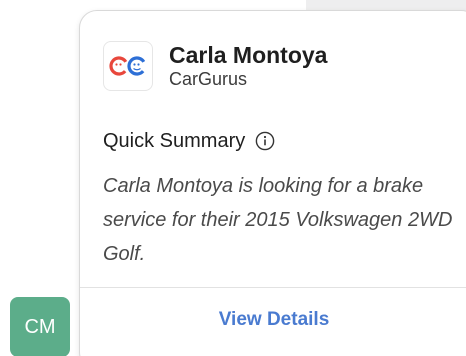 Image resolution: width=466 pixels, height=356 pixels. Describe the element at coordinates (128, 66) in the screenshot. I see `cargurus-logo-icon` at that location.